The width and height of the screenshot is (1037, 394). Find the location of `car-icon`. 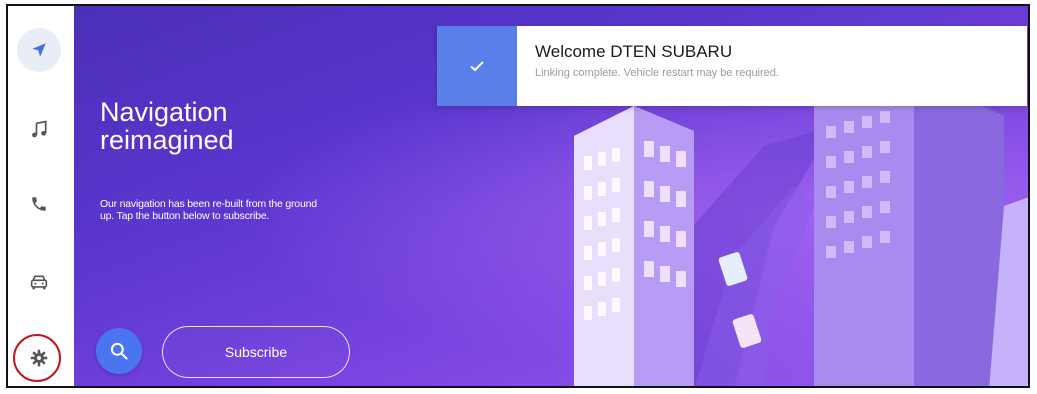

car-icon is located at coordinates (39, 282).